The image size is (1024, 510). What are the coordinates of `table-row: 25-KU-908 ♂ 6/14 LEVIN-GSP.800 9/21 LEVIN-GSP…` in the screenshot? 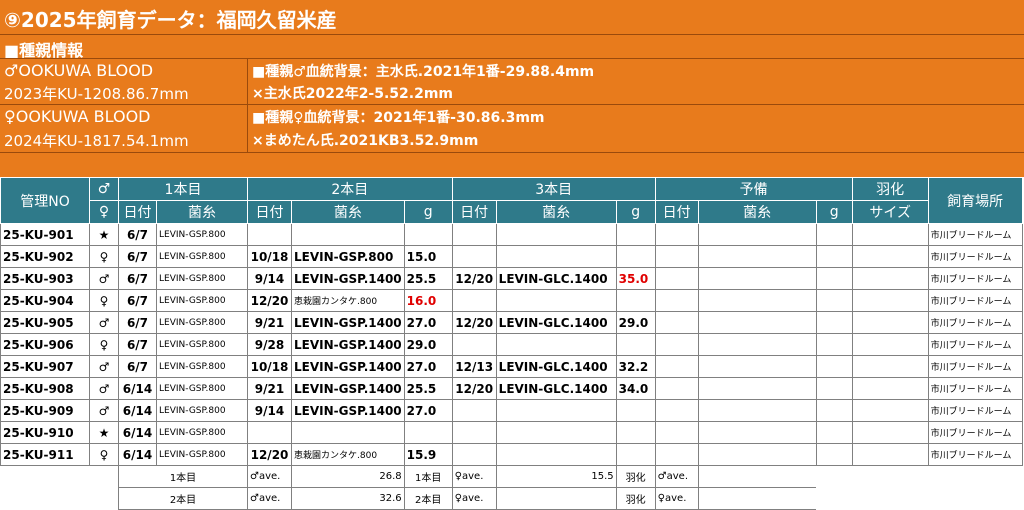 It's located at (511, 388).